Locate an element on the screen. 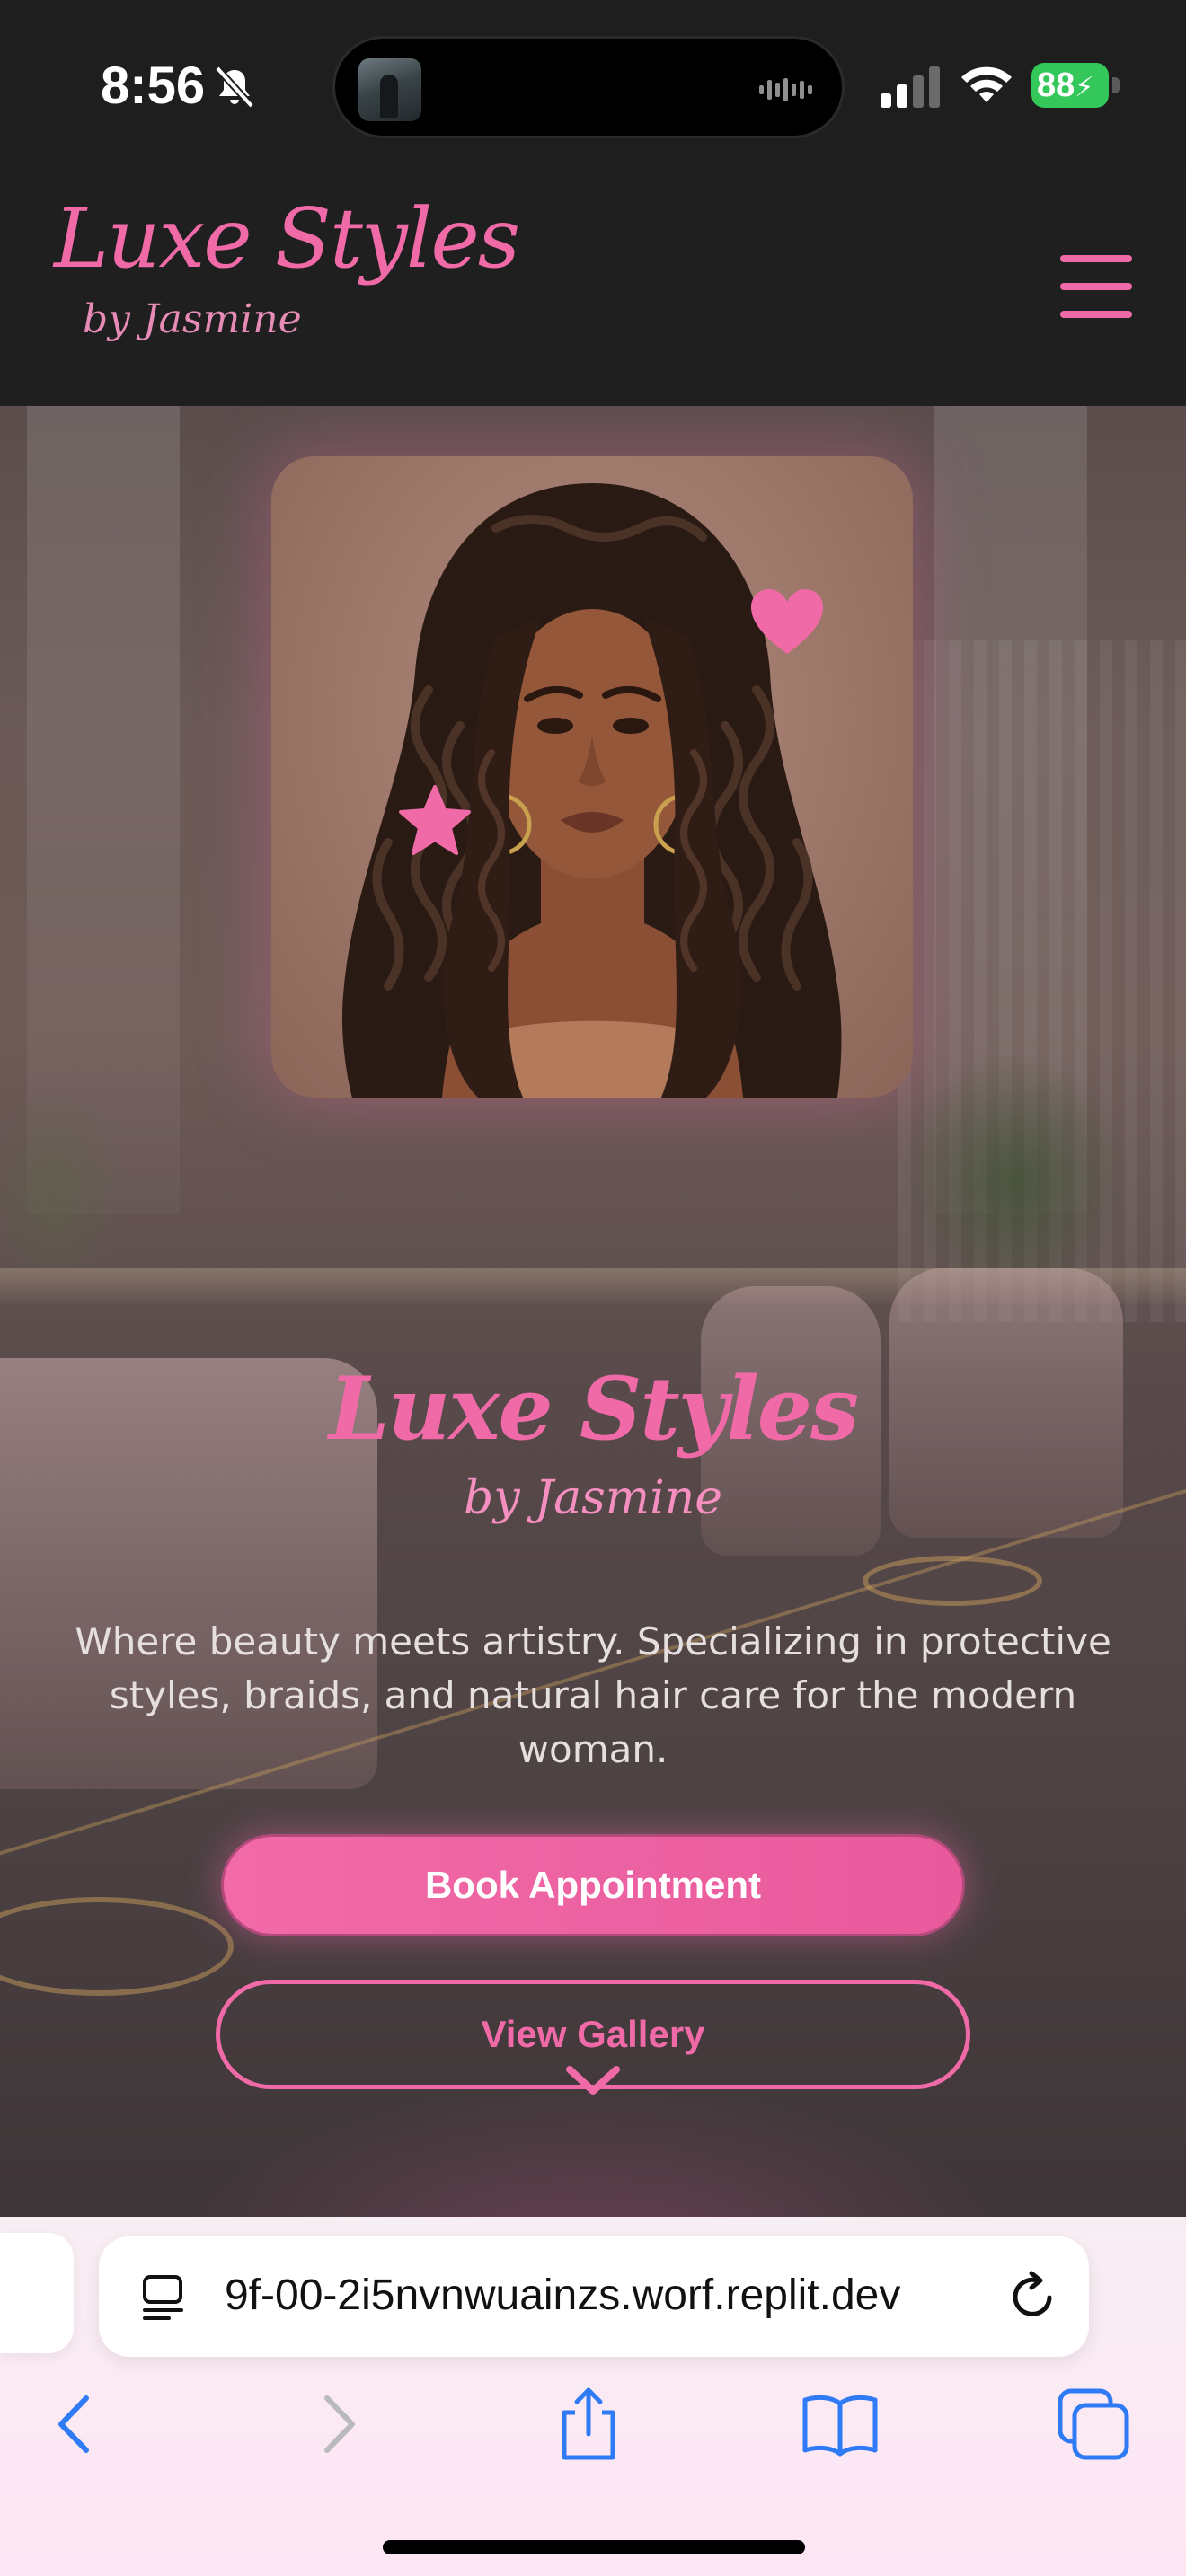  audio-waveform-icon is located at coordinates (785, 89).